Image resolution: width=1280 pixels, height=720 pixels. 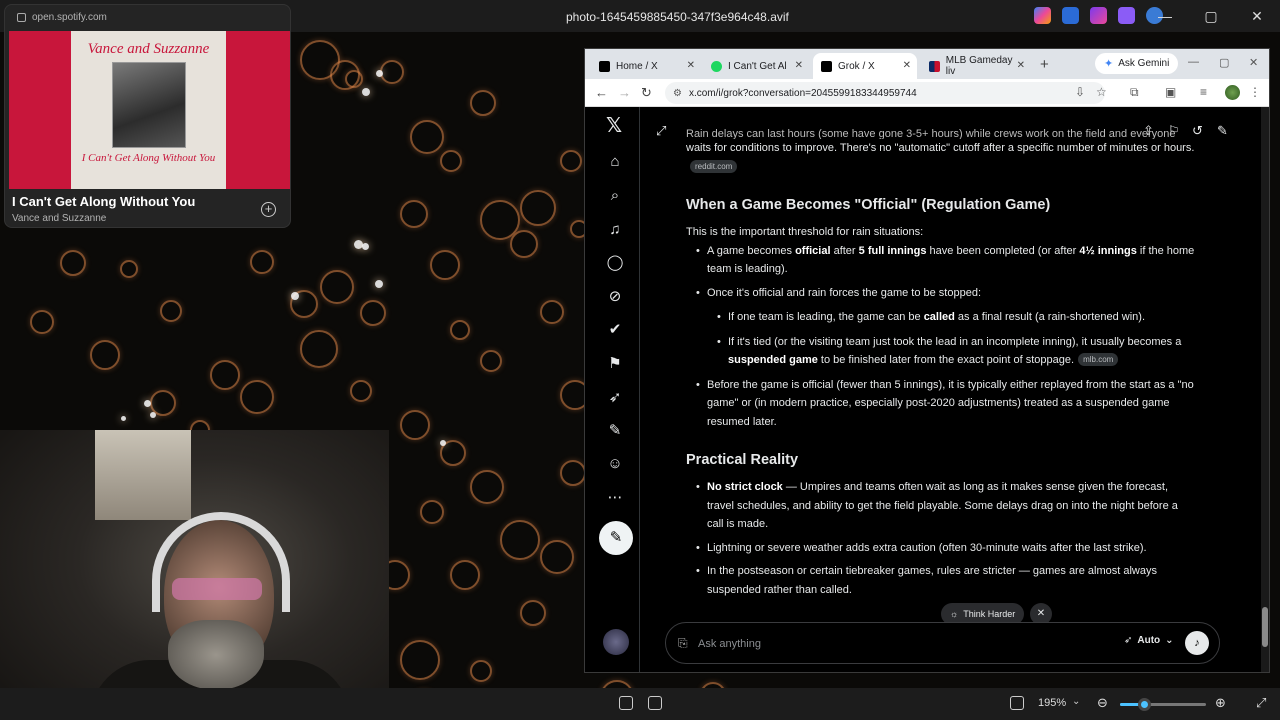 I want to click on messages-icon: ◯, so click(x=615, y=263).